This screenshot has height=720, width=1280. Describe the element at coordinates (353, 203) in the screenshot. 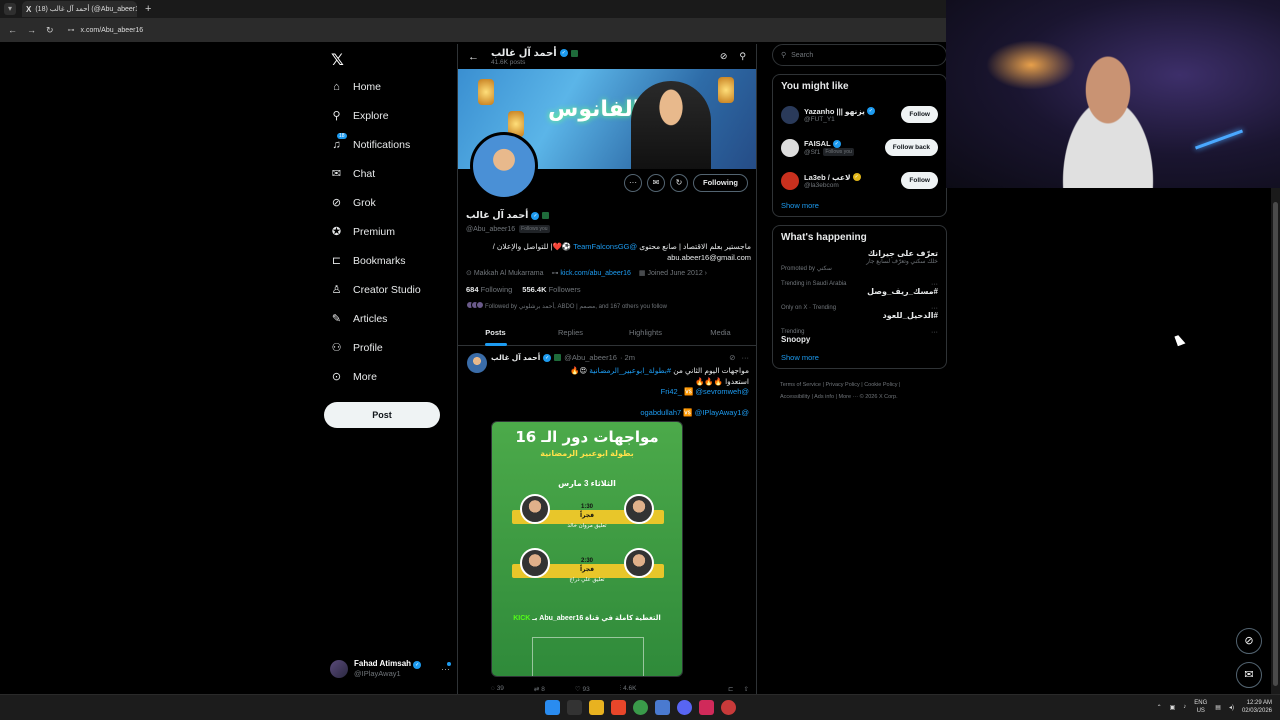

I see `nav-grok: ⊘ Grok` at that location.